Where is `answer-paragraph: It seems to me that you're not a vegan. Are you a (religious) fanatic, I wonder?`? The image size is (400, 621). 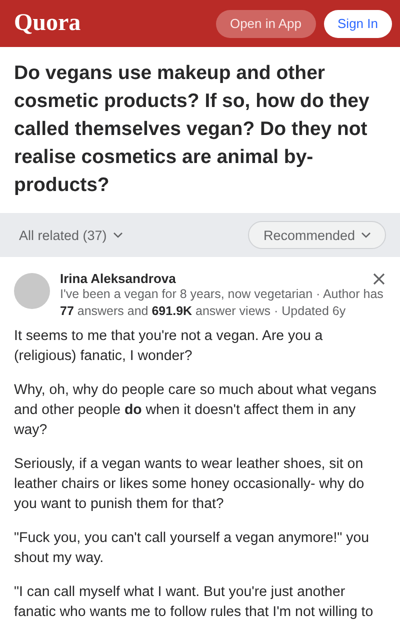
answer-paragraph: It seems to me that you're not a vegan. Are you a (religious) fanatic, I wonder? is located at coordinates (169, 346).